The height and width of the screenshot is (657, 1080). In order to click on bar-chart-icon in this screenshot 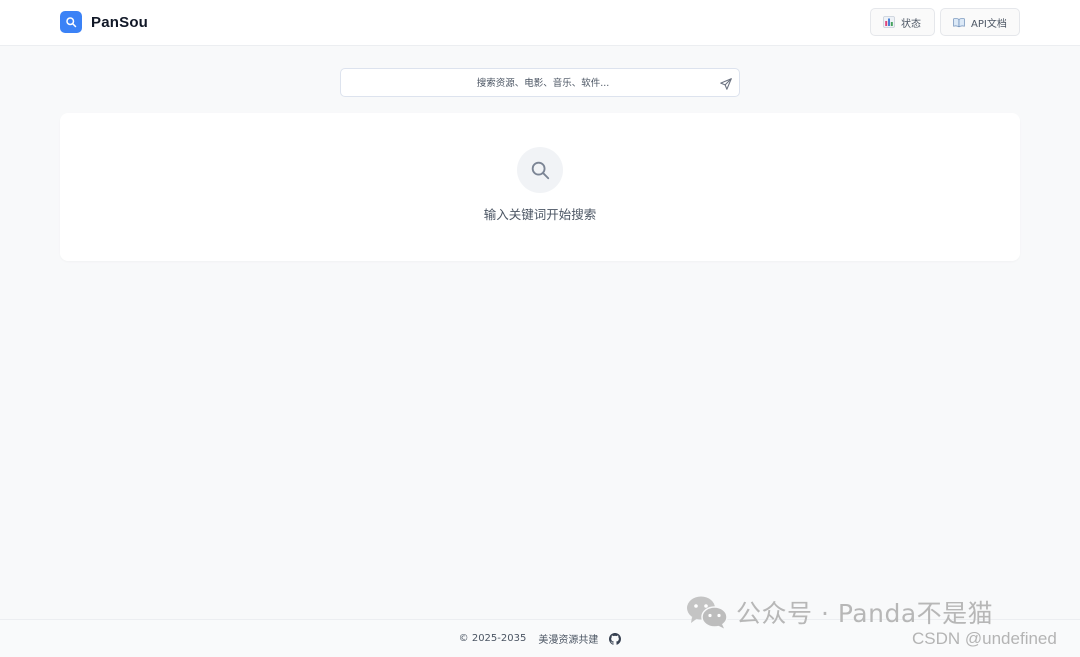, I will do `click(889, 22)`.